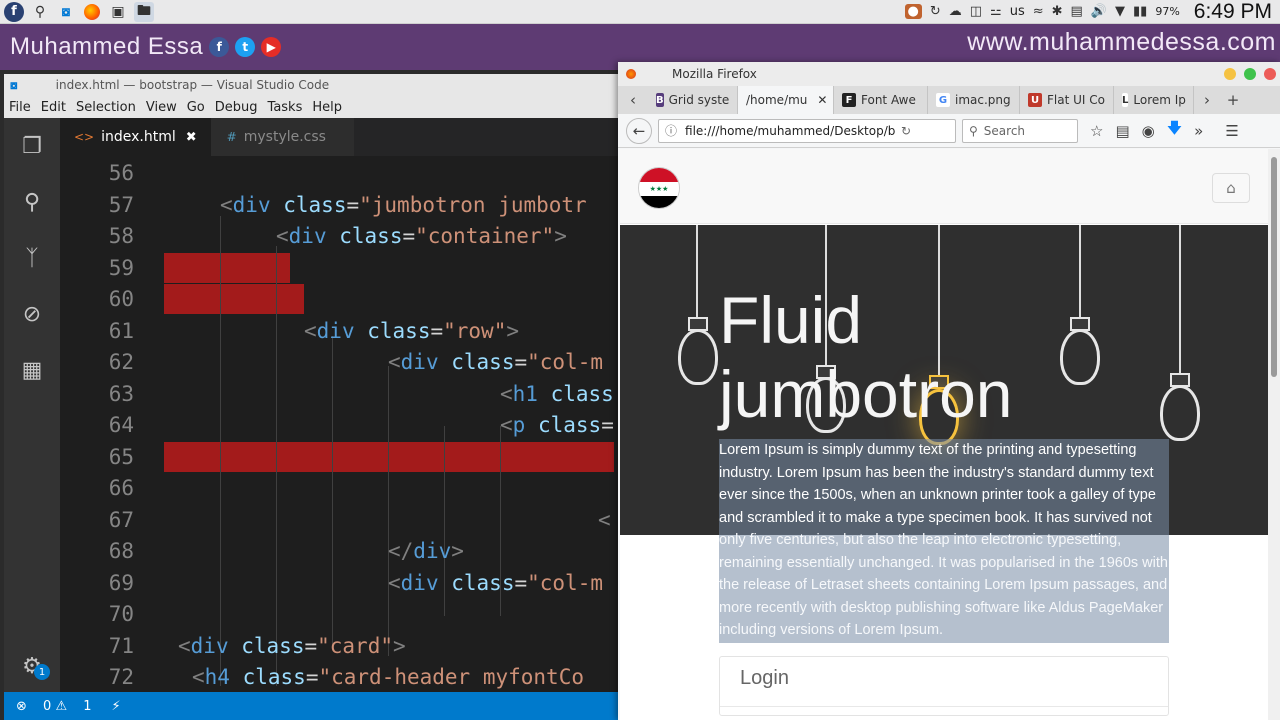  What do you see at coordinates (1230, 74) in the screenshot?
I see `minimize-button` at bounding box center [1230, 74].